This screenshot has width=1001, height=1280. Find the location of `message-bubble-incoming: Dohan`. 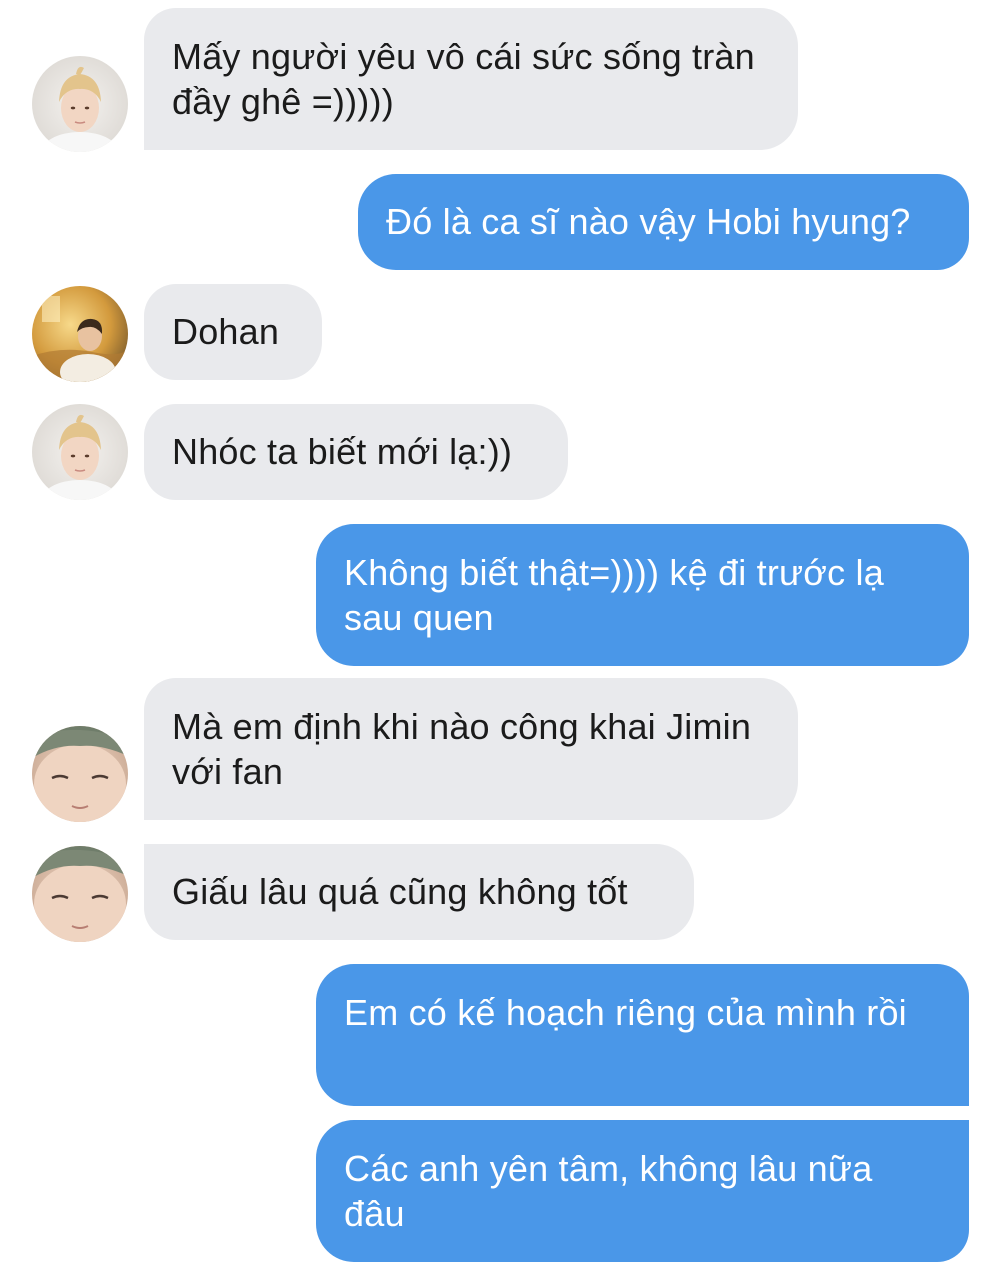

message-bubble-incoming: Dohan is located at coordinates (233, 332).